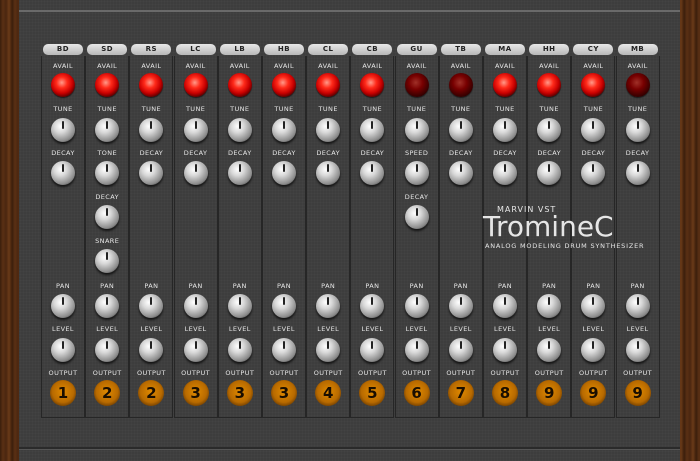 The height and width of the screenshot is (461, 700). I want to click on speed-label: SPEED, so click(416, 153).